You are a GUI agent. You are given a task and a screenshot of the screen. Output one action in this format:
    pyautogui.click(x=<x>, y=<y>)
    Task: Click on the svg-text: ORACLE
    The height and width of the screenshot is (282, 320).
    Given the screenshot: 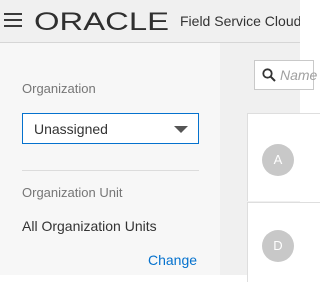 What is the action you would take?
    pyautogui.click(x=101, y=22)
    